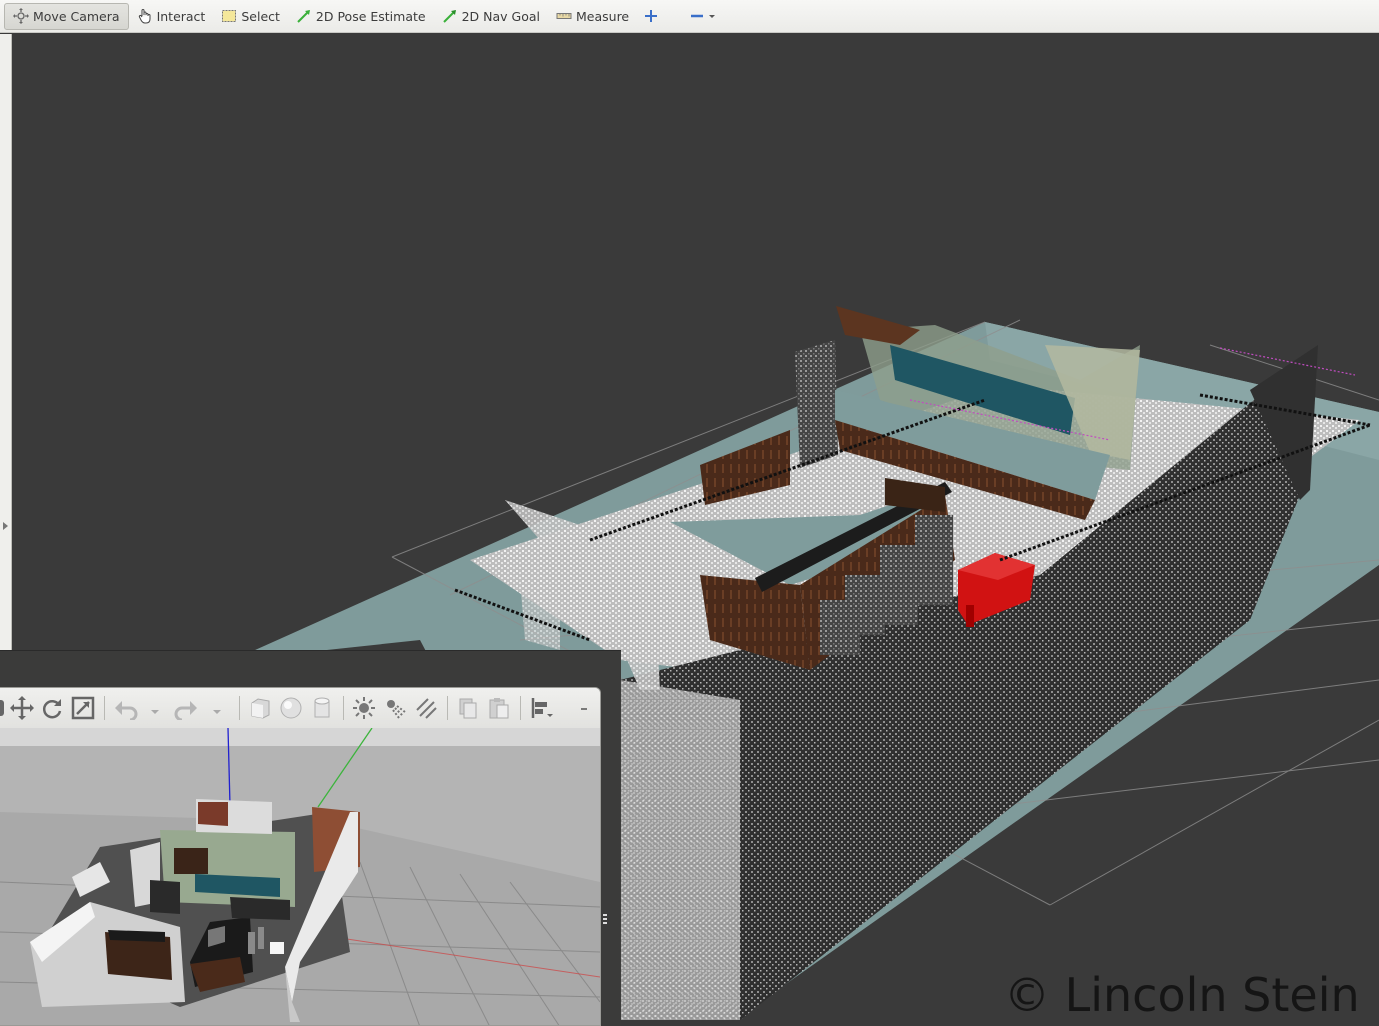 The width and height of the screenshot is (1379, 1026). I want to click on select-box-icon, so click(229, 16).